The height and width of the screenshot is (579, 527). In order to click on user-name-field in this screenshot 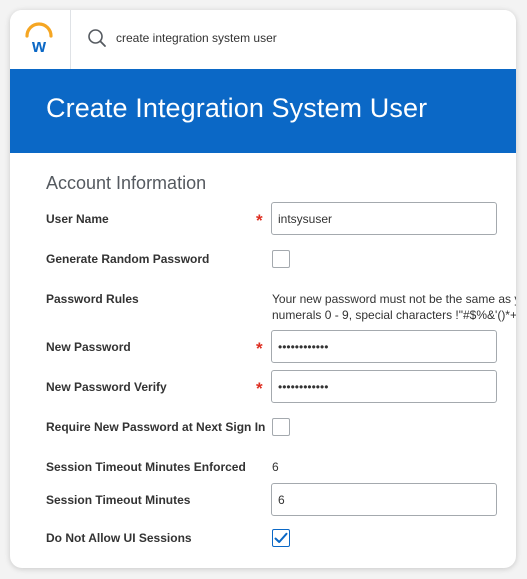, I will do `click(384, 218)`.